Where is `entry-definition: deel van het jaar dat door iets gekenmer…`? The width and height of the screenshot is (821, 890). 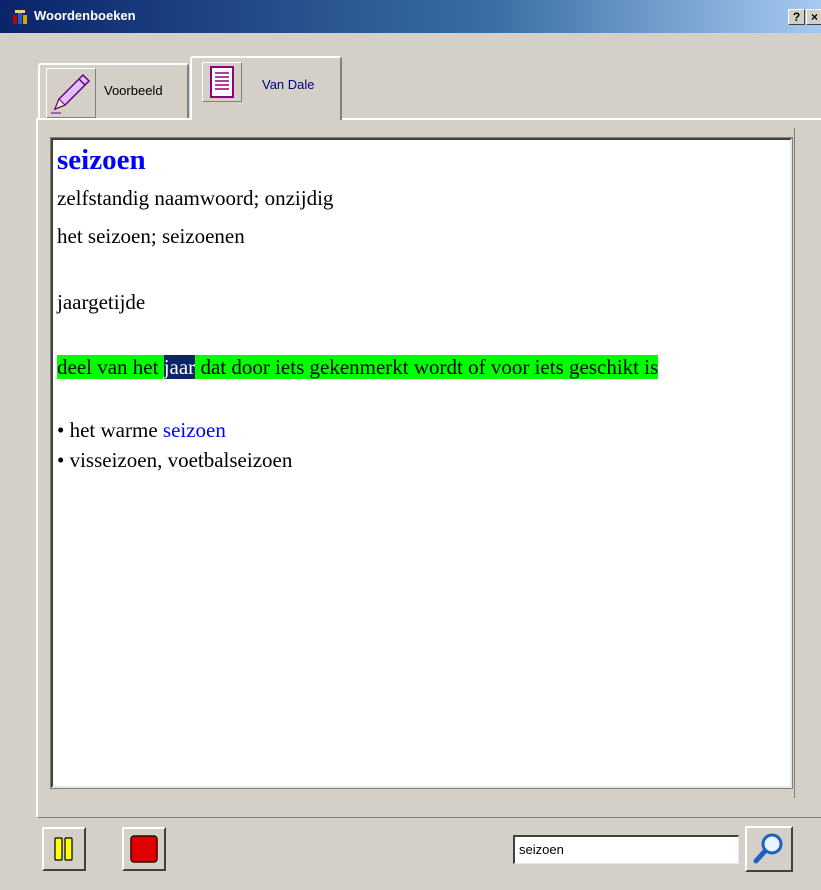
entry-definition: deel van het jaar dat door iets gekenmer… is located at coordinates (417, 367).